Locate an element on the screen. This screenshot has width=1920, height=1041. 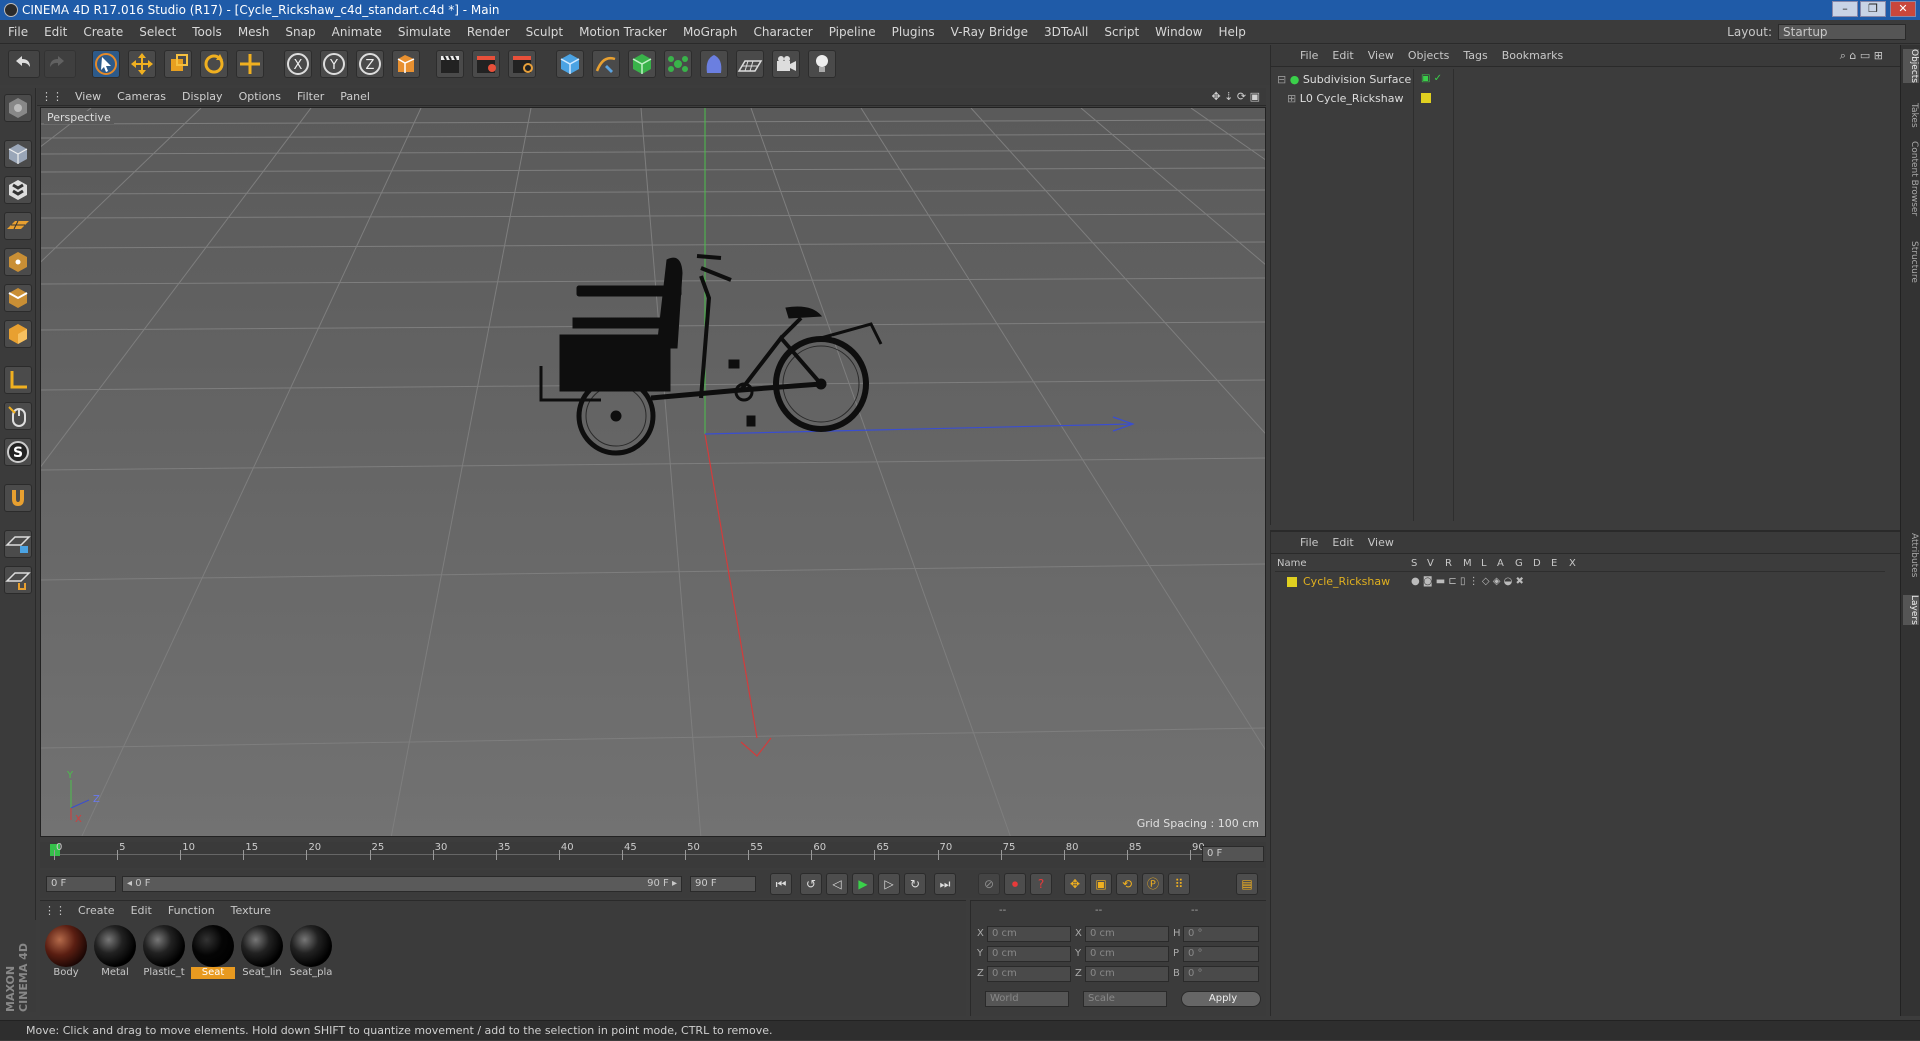
material-menu-edit: Edit is located at coordinates (141, 911).